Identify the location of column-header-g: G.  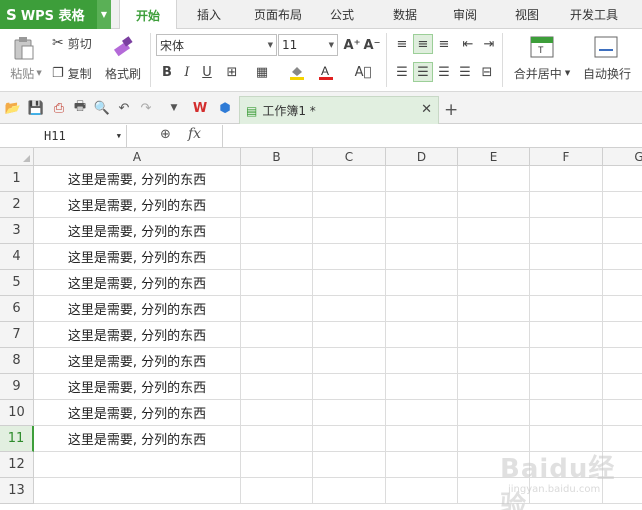
(622, 157).